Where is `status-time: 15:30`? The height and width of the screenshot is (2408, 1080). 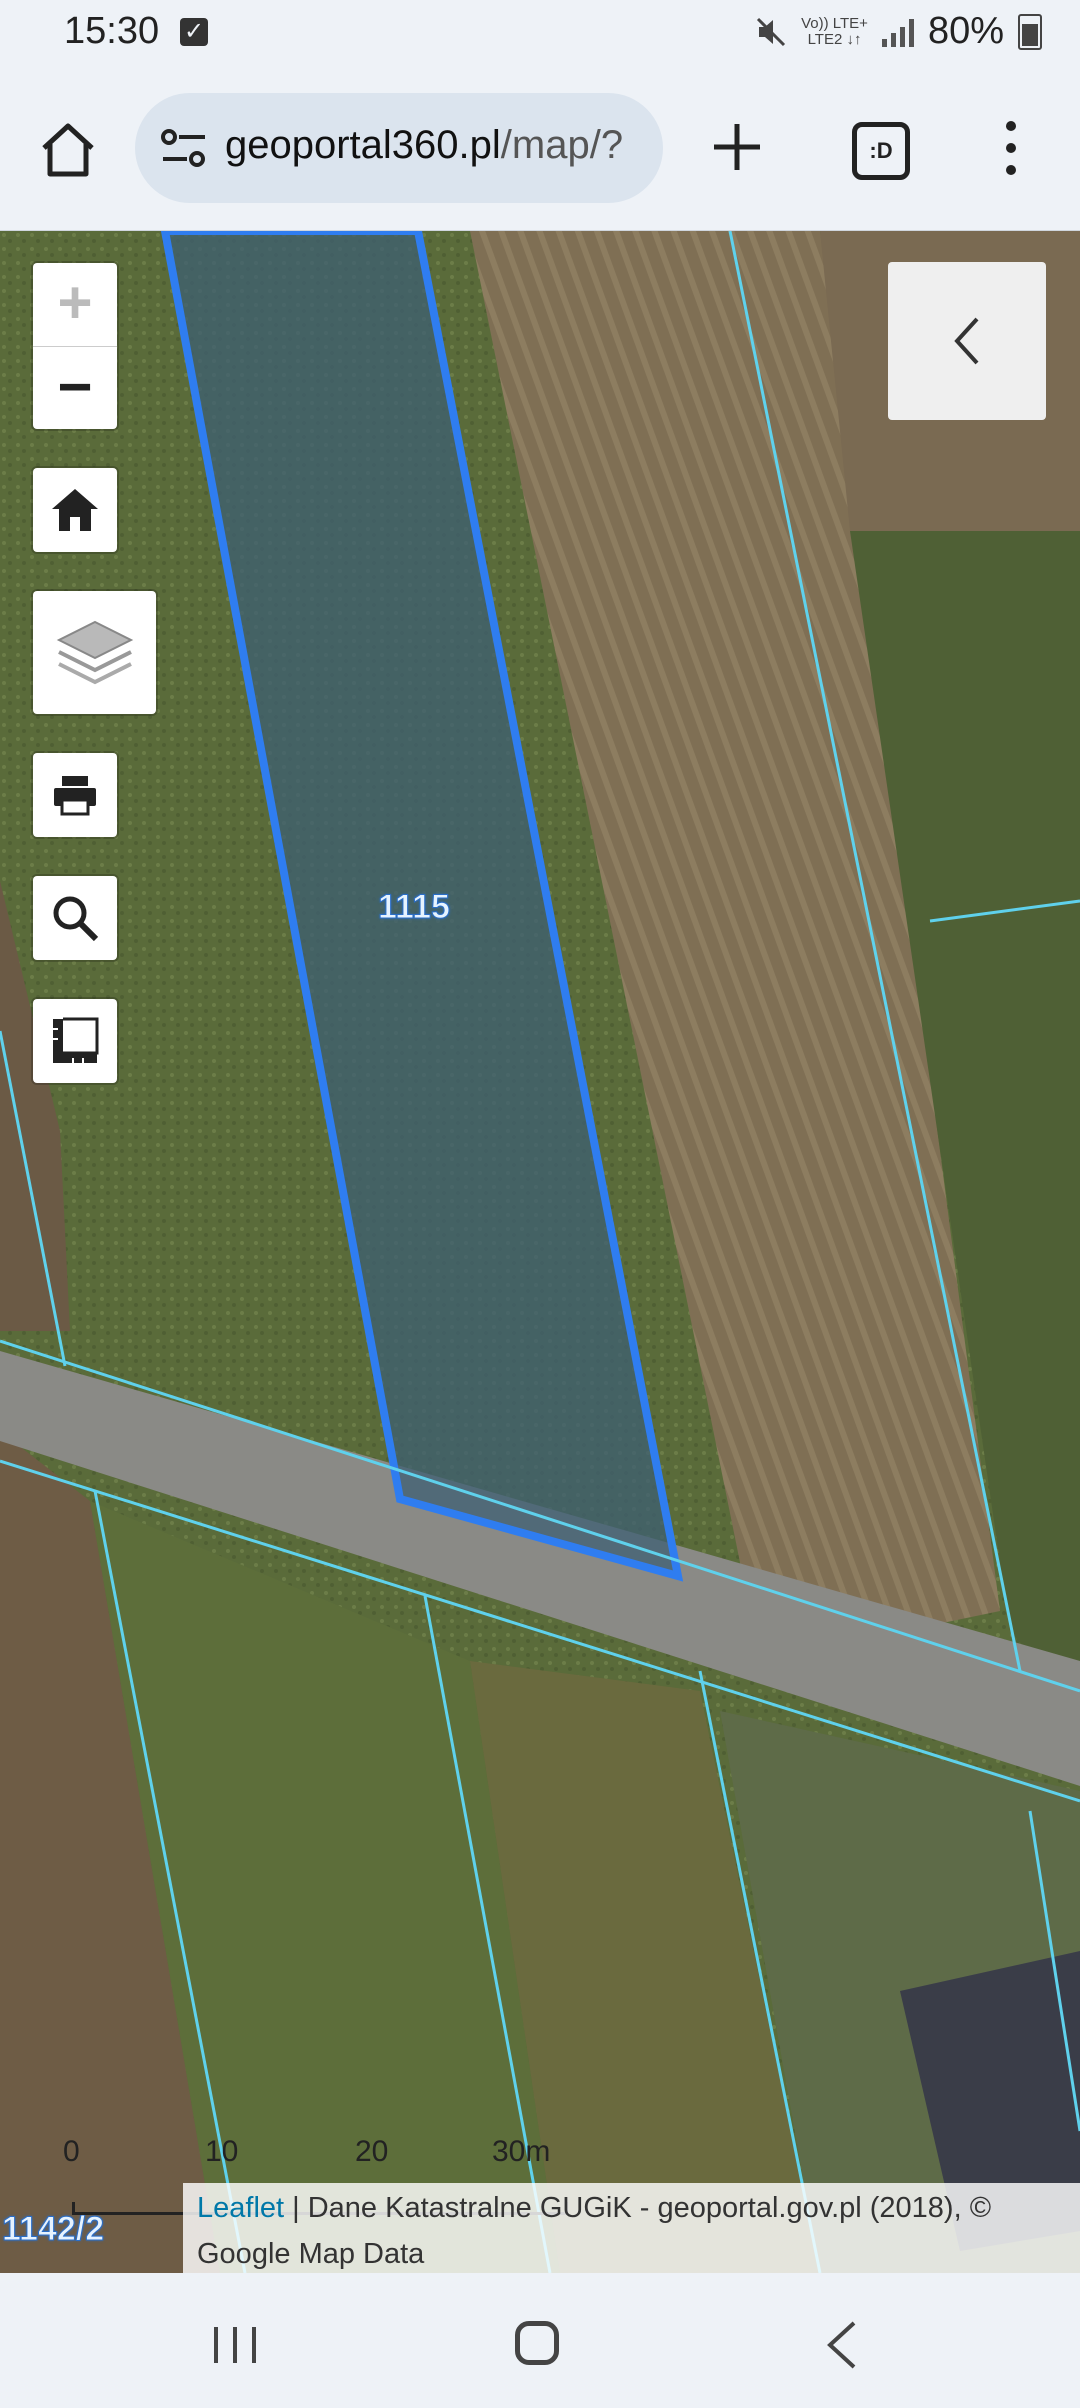
status-time: 15:30 is located at coordinates (112, 31).